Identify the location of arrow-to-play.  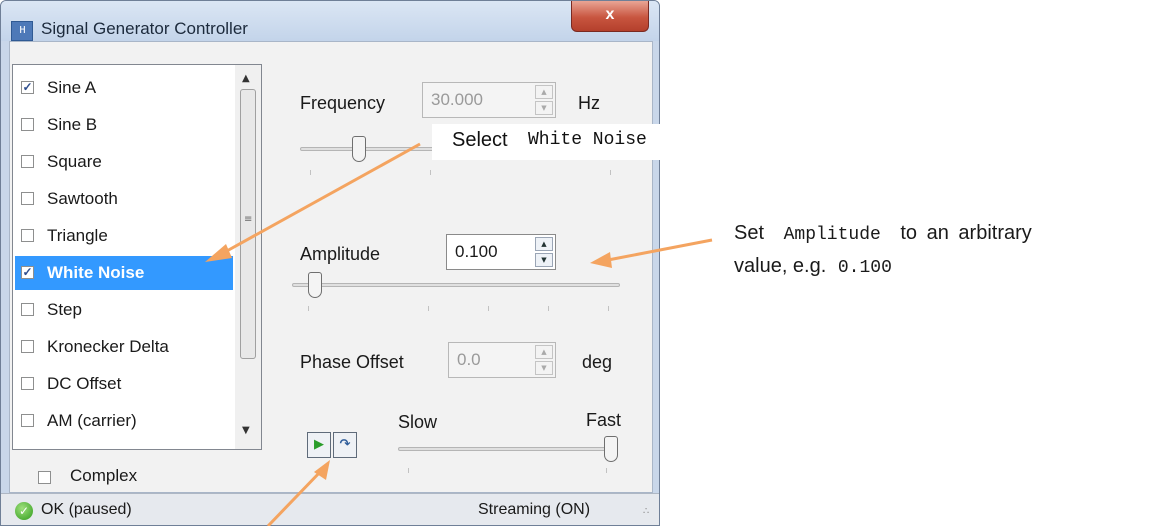
(295, 497).